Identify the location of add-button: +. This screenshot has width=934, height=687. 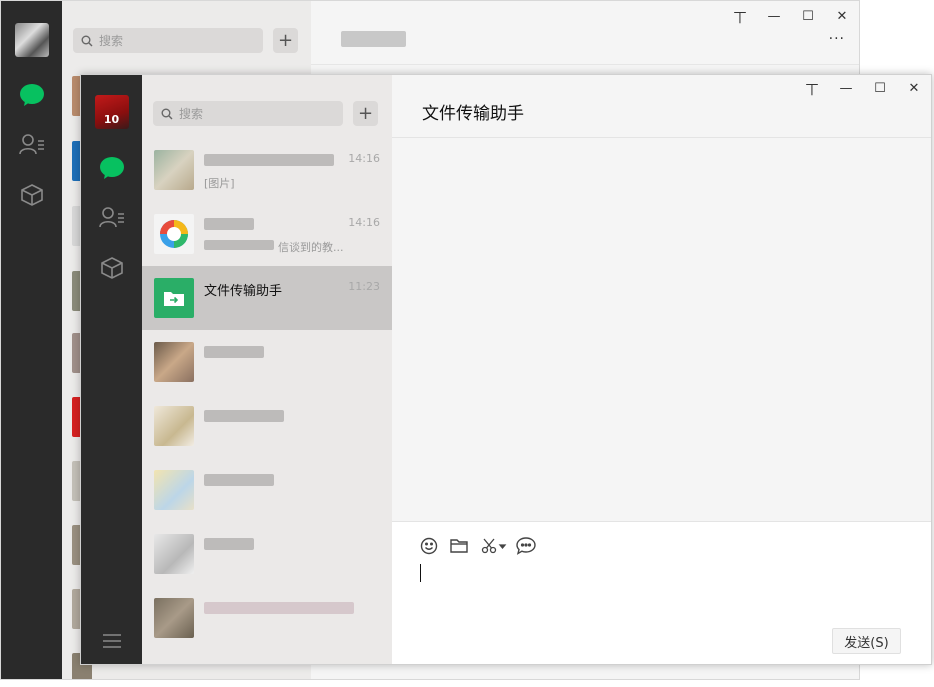
(365, 113).